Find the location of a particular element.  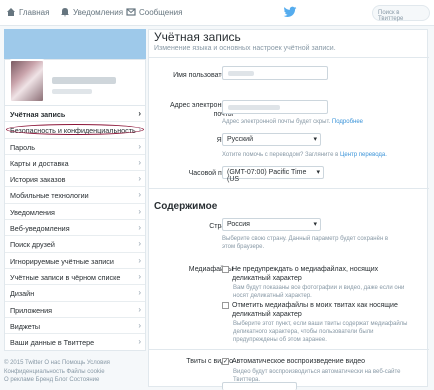

email-field is located at coordinates (275, 107).